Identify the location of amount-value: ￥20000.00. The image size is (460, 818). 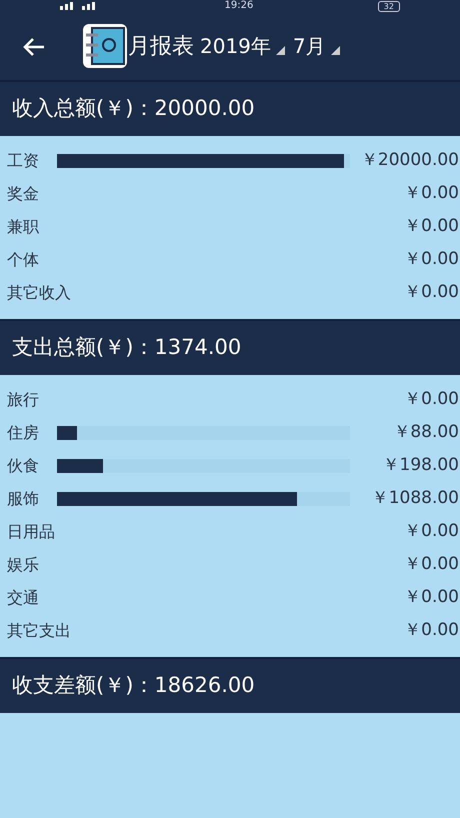
(410, 160).